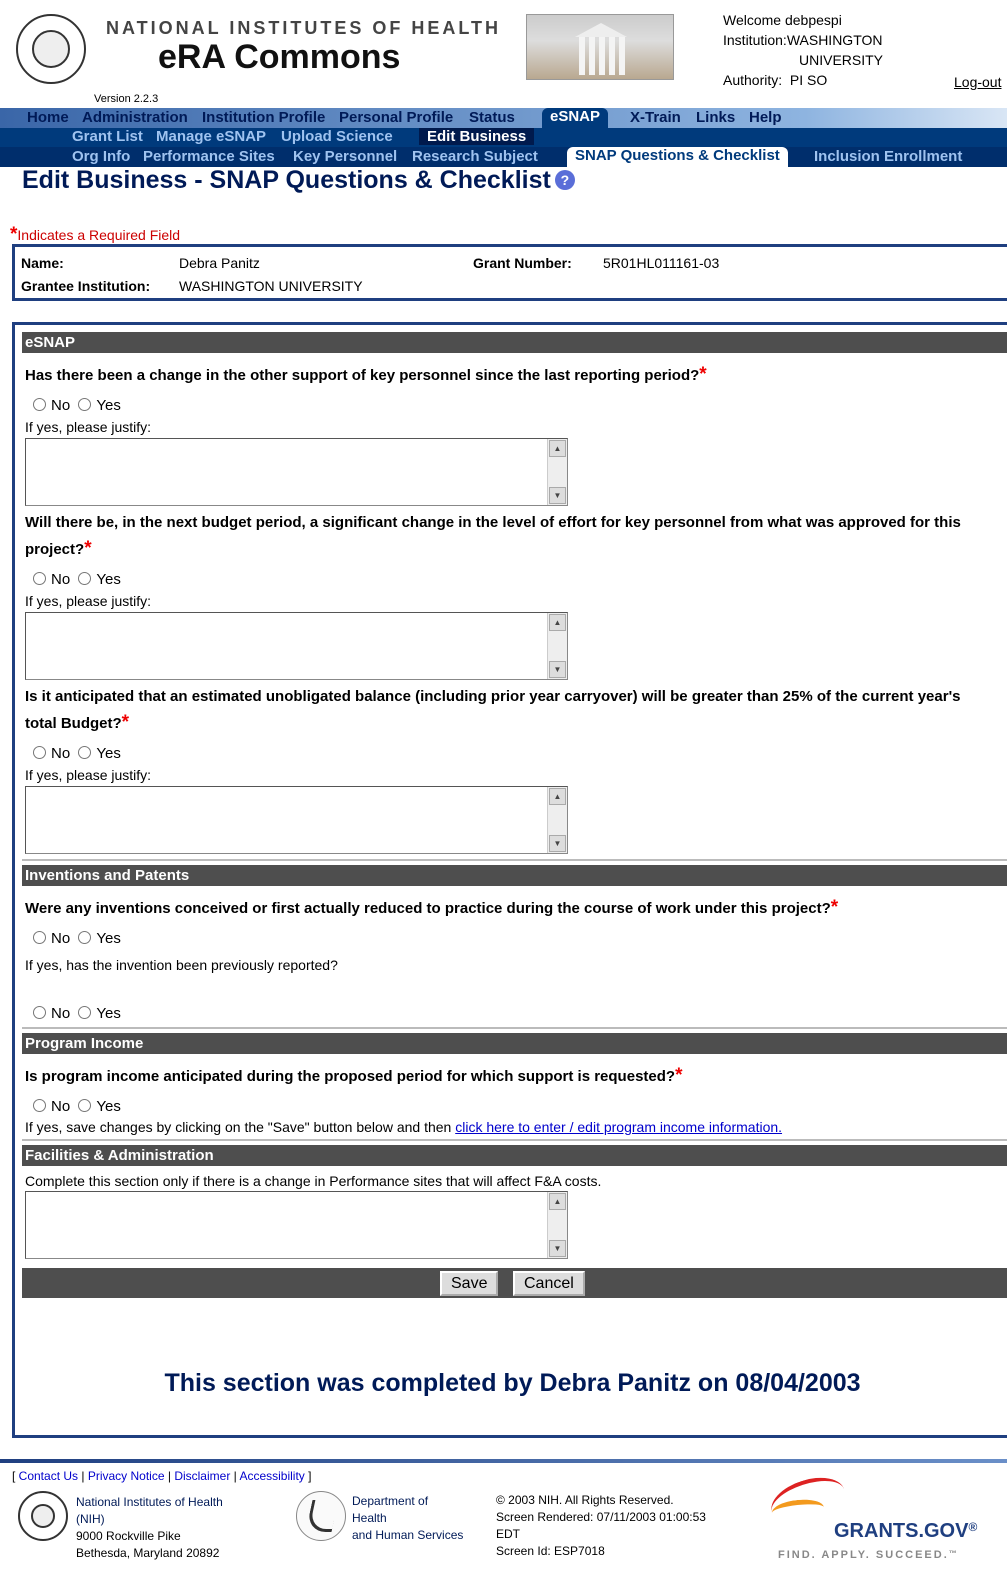  I want to click on section-program-income: Program Income, so click(514, 1043).